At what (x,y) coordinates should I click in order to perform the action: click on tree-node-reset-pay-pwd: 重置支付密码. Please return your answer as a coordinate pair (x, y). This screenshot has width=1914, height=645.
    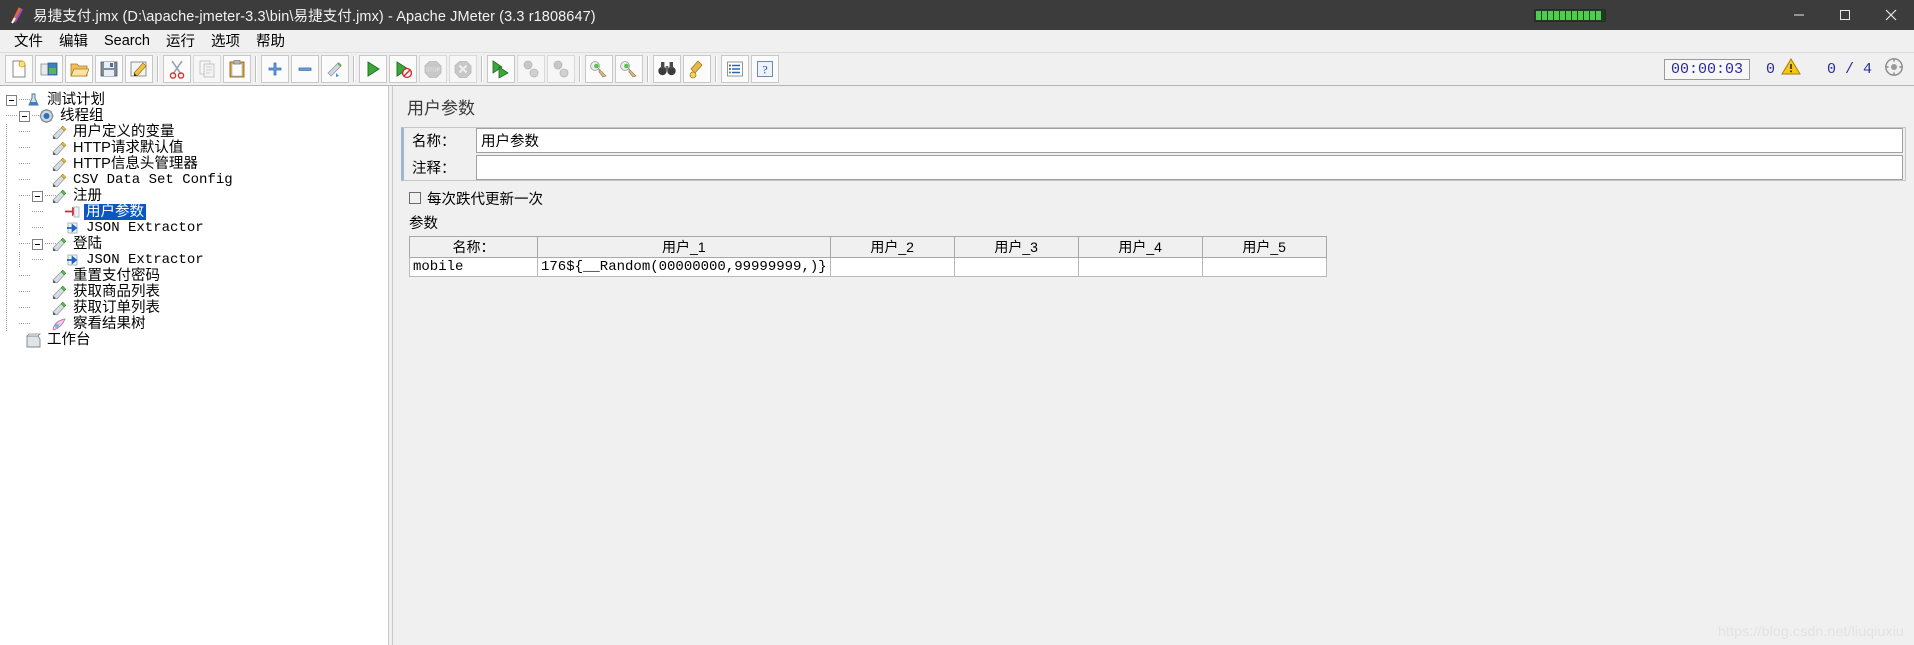
    Looking at the image, I should click on (197, 276).